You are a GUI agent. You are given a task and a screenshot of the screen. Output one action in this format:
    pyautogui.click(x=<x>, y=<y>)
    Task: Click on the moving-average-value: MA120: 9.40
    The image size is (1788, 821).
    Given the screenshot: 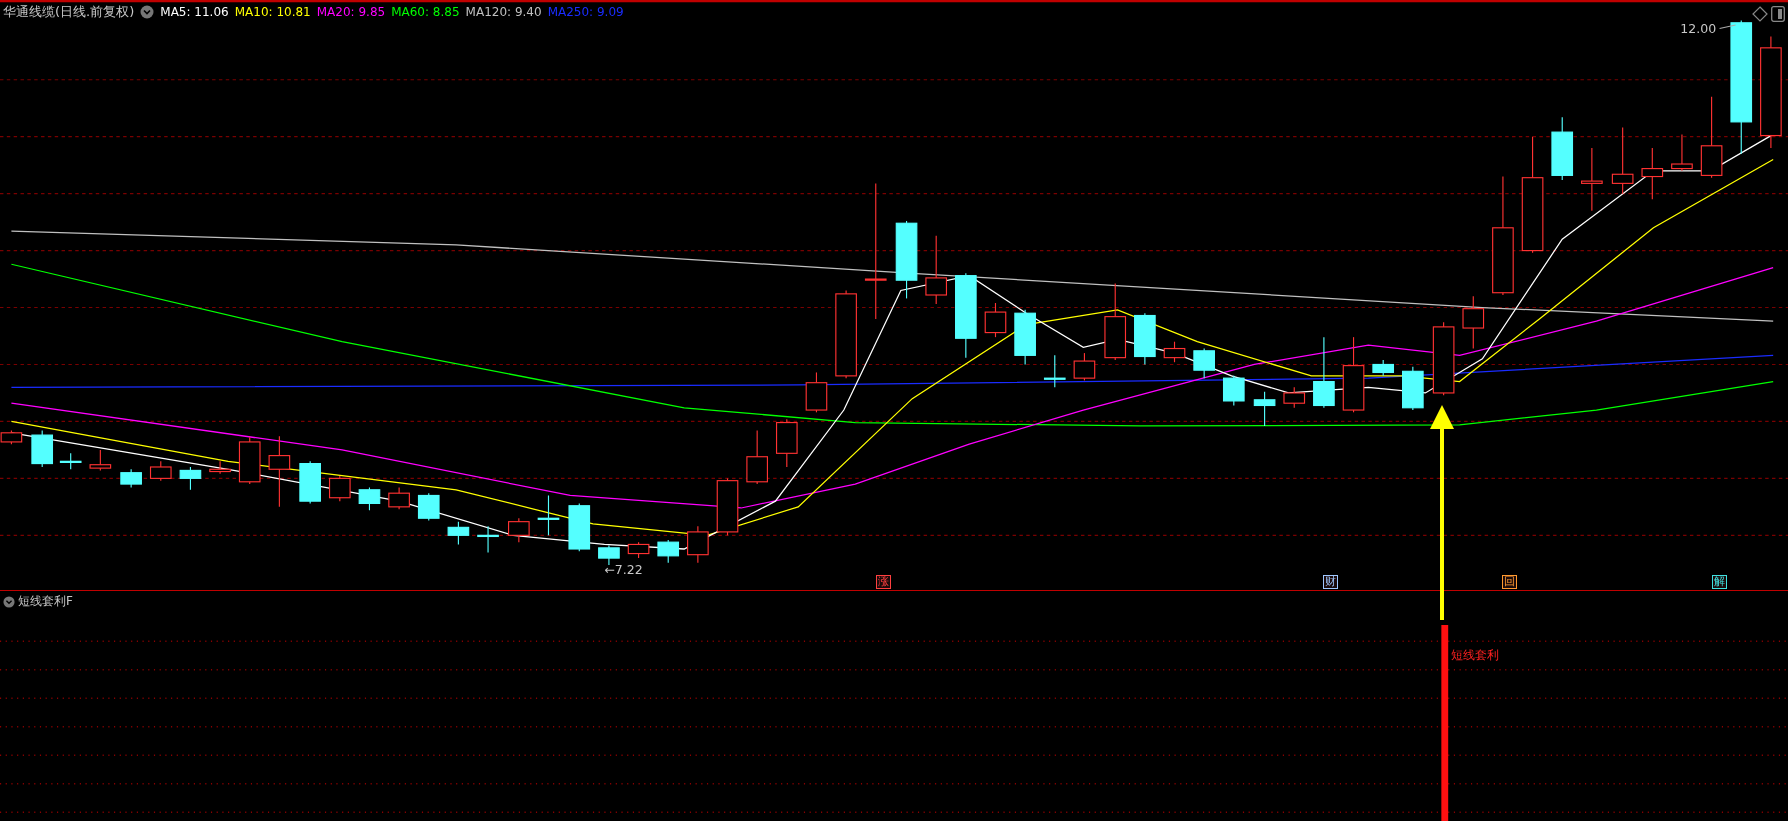 What is the action you would take?
    pyautogui.click(x=503, y=12)
    